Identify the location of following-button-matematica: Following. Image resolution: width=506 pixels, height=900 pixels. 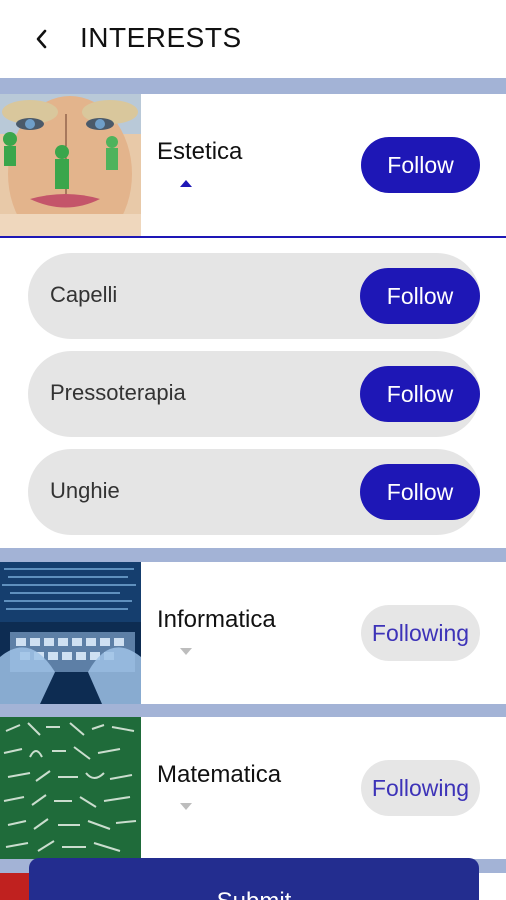
(420, 788).